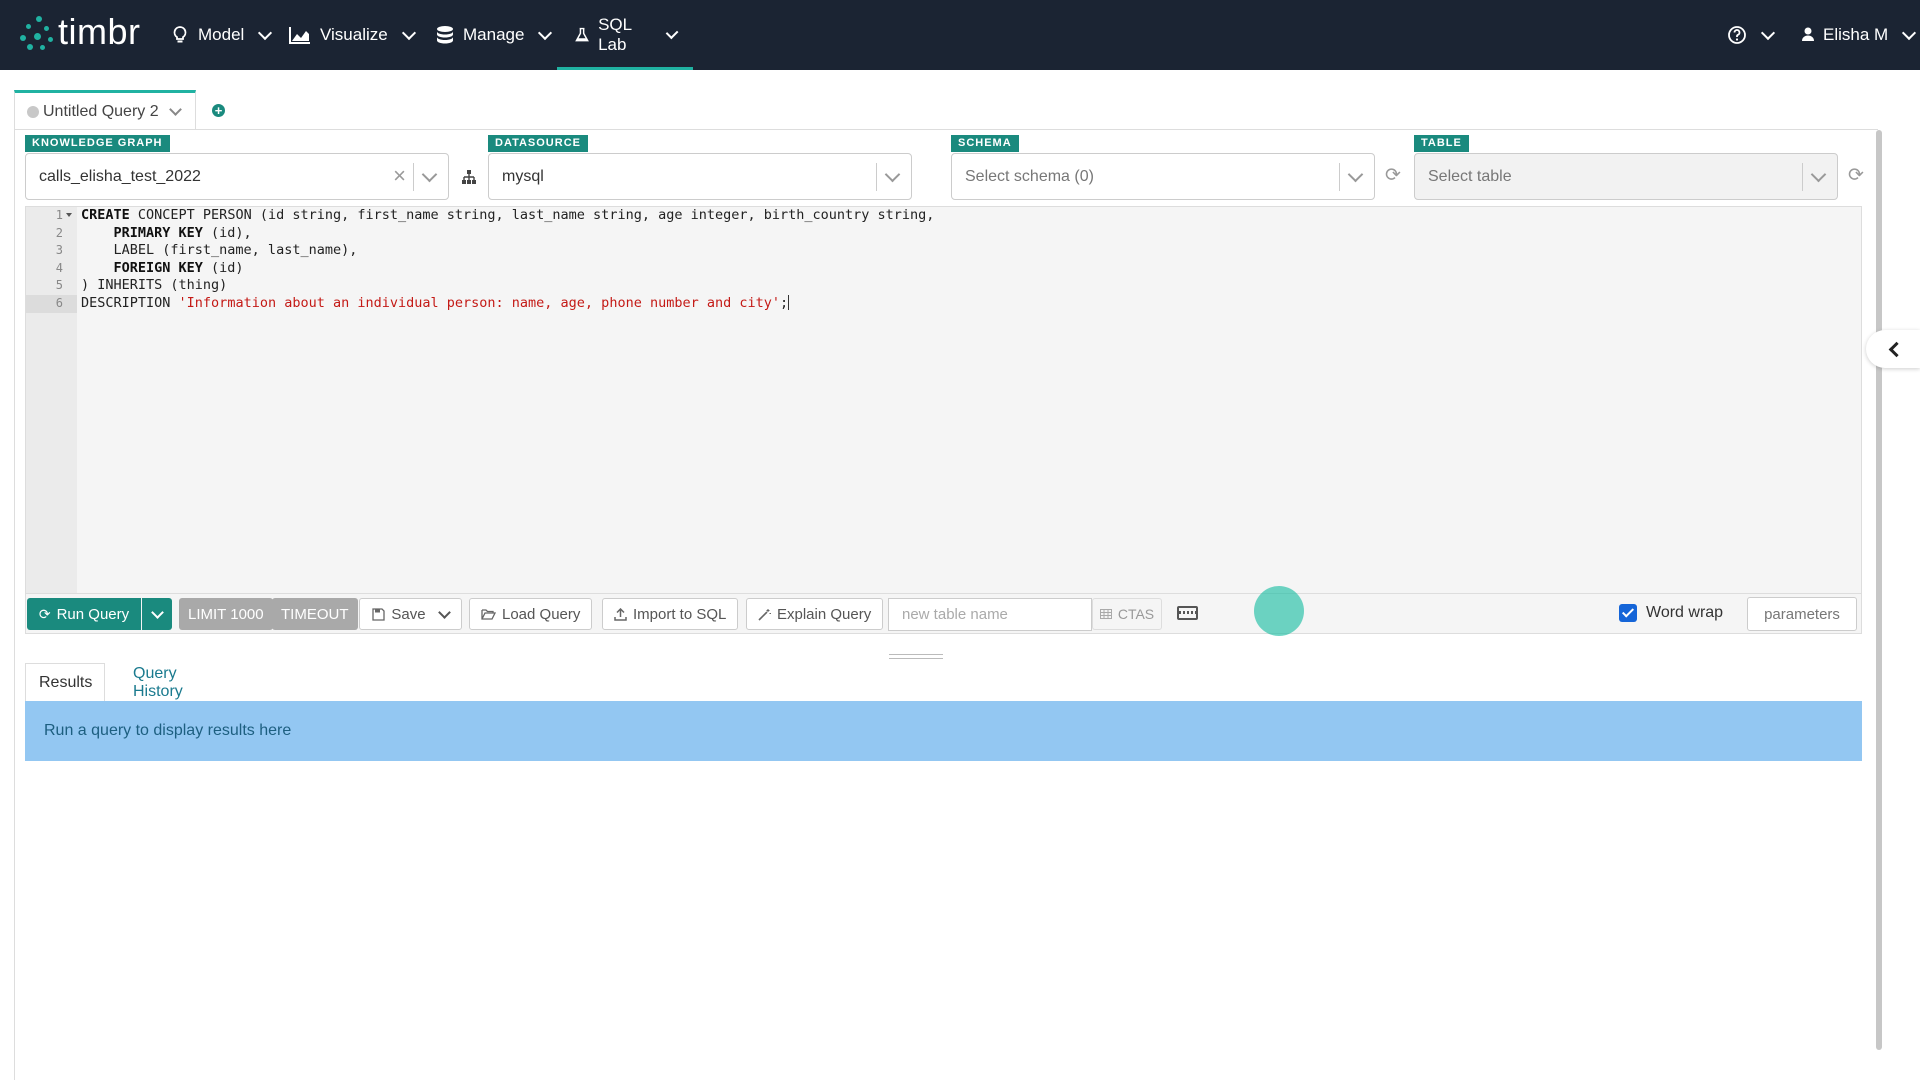 This screenshot has width=1920, height=1080. Describe the element at coordinates (158, 267) in the screenshot. I see `code-keyword: FOREIGN KEY` at that location.